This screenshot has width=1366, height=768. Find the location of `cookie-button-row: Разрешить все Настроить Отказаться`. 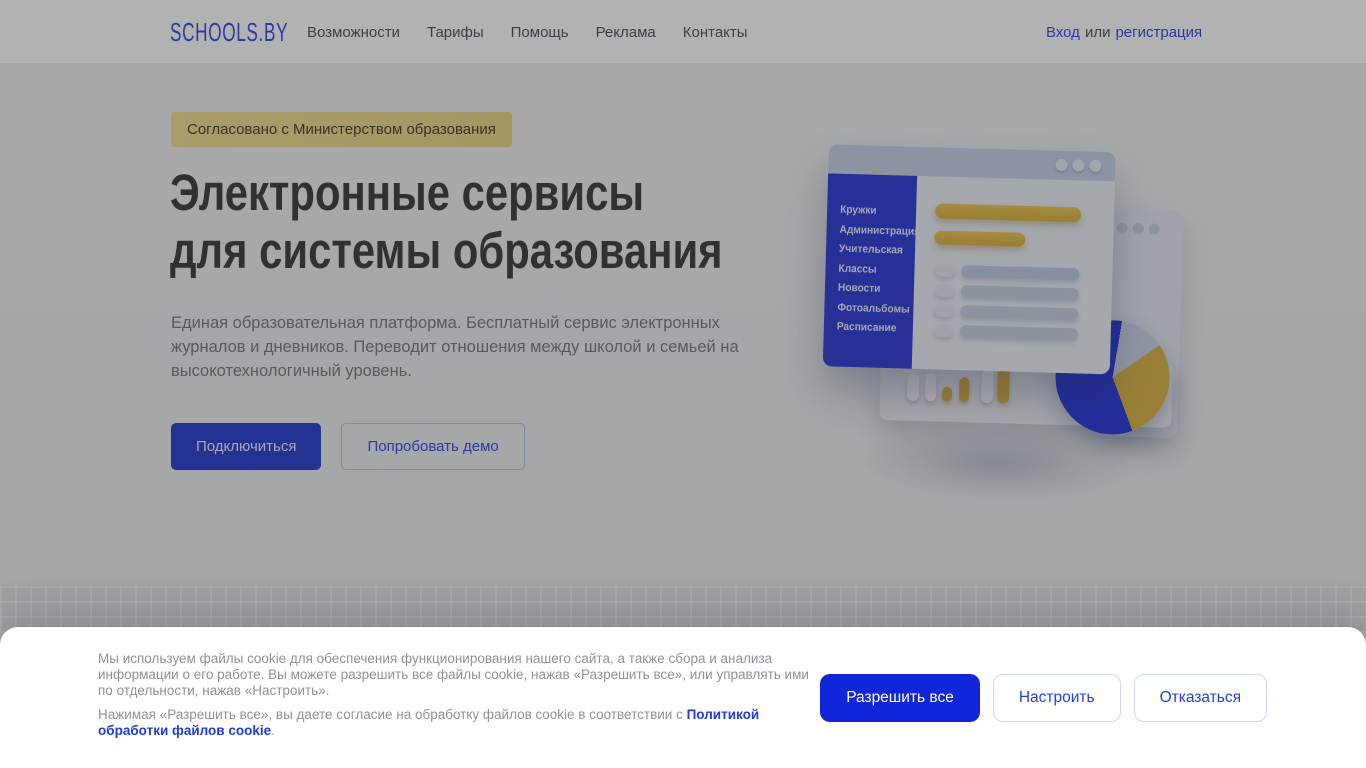

cookie-button-row: Разрешить все Настроить Отказаться is located at coordinates (1043, 697).